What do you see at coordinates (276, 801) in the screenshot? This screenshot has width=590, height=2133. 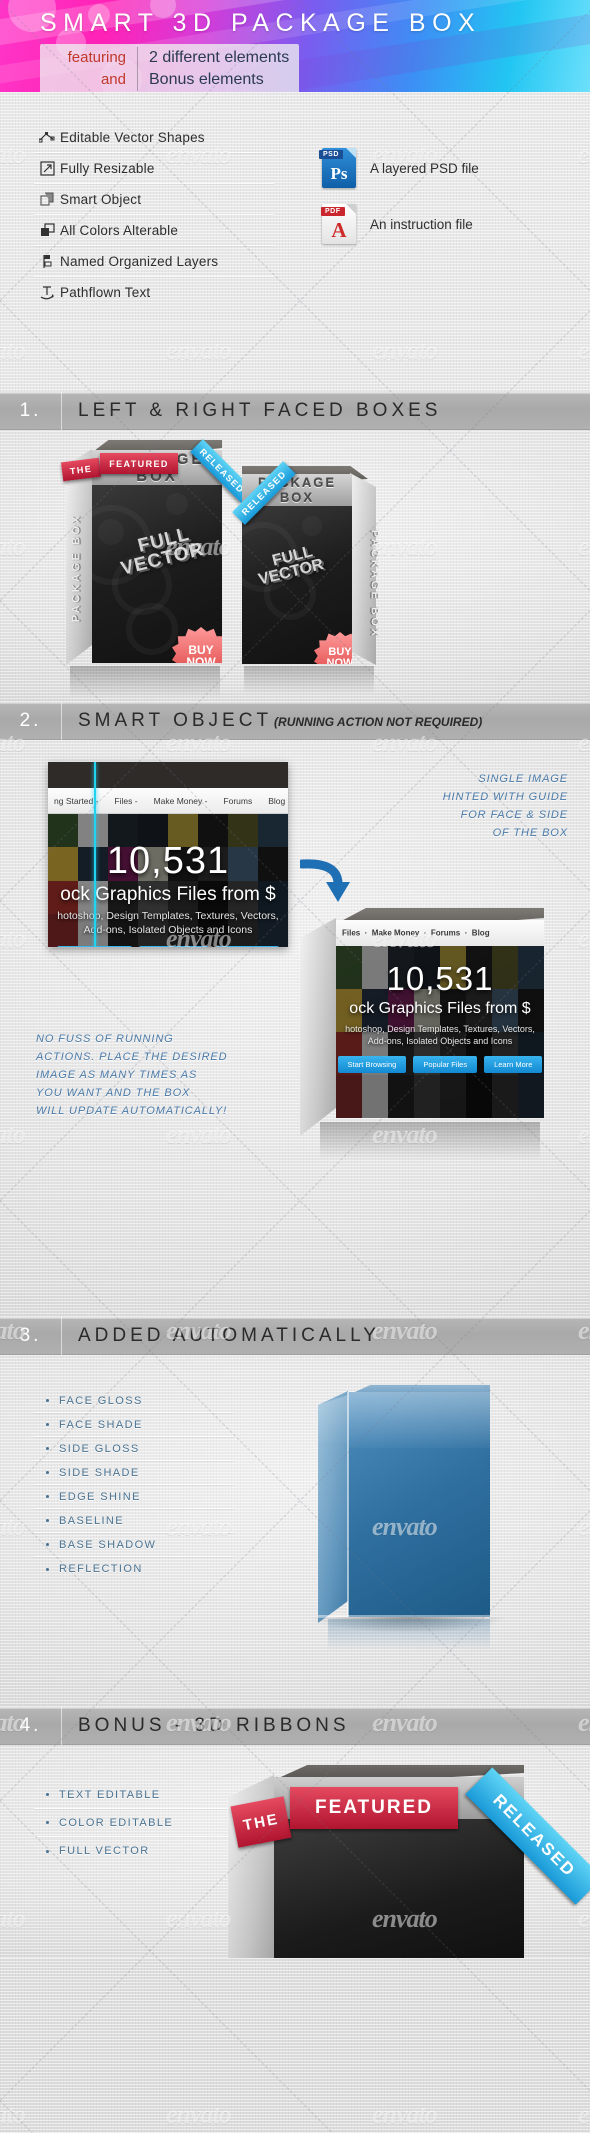 I see `nav-item: Blog` at bounding box center [276, 801].